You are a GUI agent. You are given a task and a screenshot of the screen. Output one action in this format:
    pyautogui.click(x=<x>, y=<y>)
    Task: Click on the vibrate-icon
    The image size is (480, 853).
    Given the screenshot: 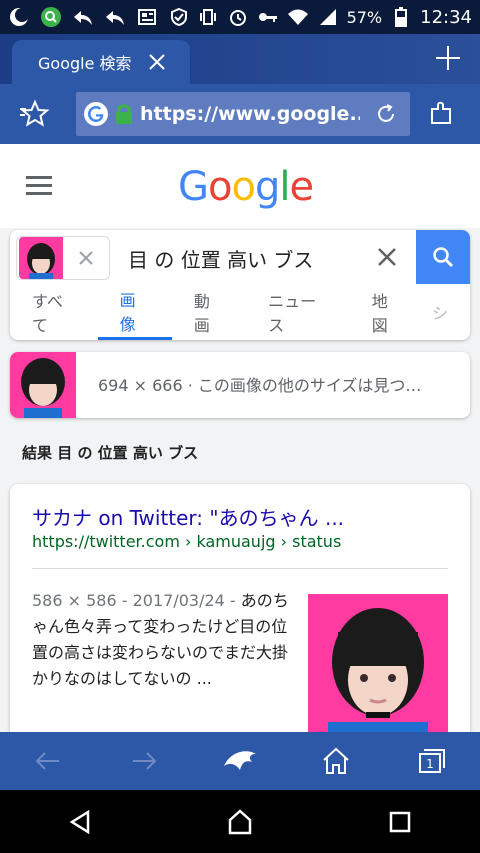 What is the action you would take?
    pyautogui.click(x=208, y=17)
    